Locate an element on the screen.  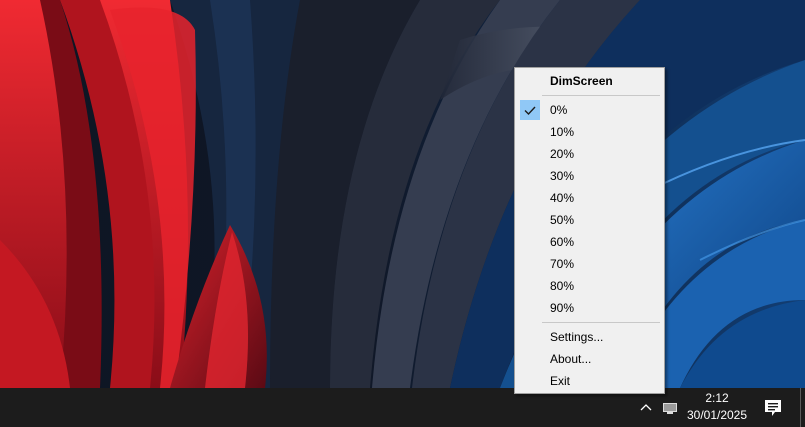
chevron-up-icon is located at coordinates (646, 408).